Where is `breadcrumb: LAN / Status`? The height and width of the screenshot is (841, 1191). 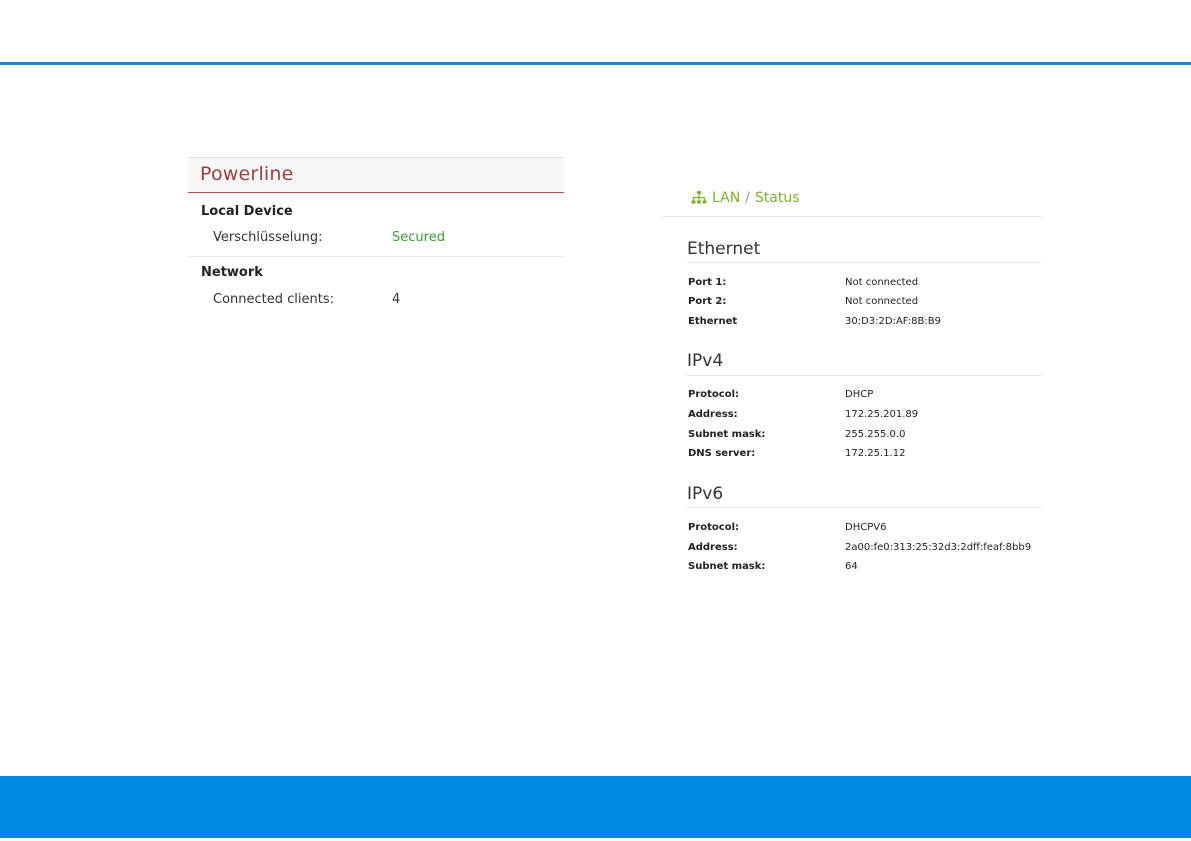 breadcrumb: LAN / Status is located at coordinates (745, 198).